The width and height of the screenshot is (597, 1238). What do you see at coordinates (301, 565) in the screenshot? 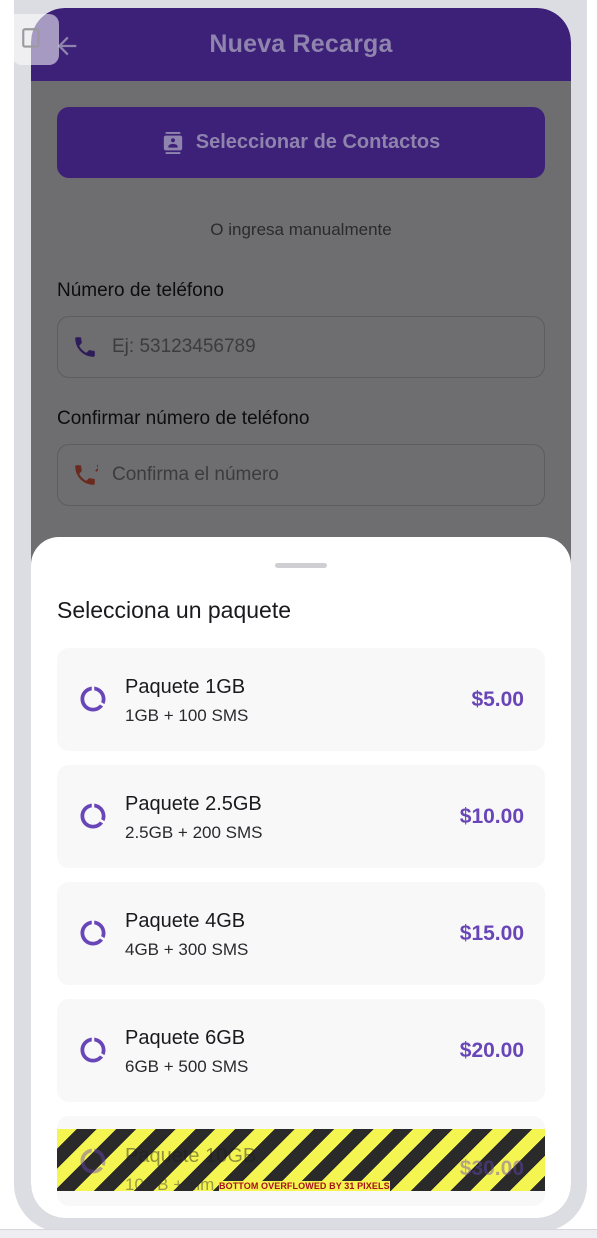
I see `drag-handle` at bounding box center [301, 565].